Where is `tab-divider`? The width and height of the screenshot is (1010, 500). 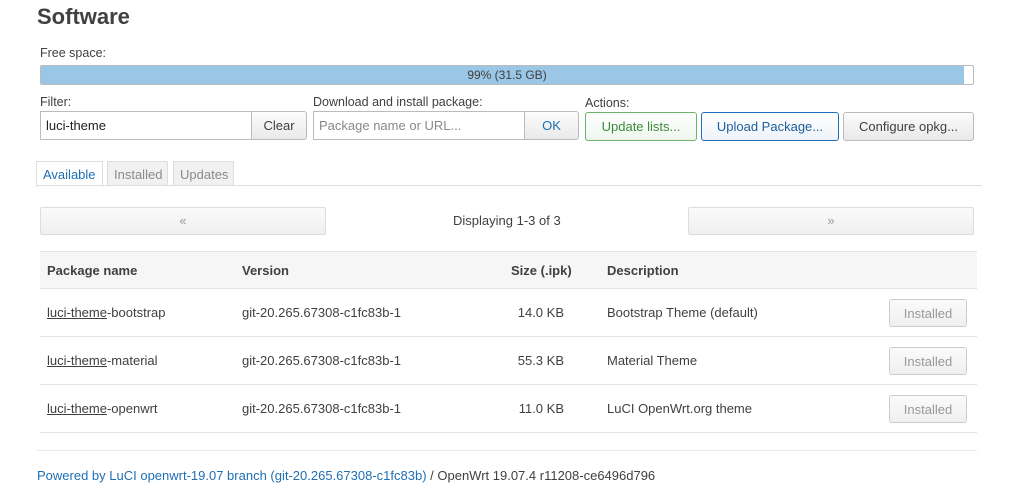 tab-divider is located at coordinates (509, 185).